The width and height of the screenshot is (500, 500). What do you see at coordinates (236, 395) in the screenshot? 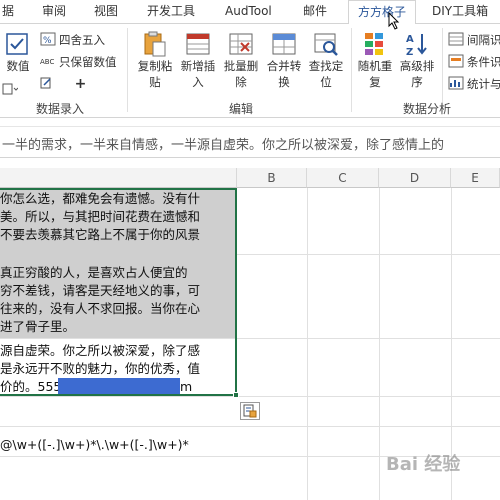
I see `fill-handle` at bounding box center [236, 395].